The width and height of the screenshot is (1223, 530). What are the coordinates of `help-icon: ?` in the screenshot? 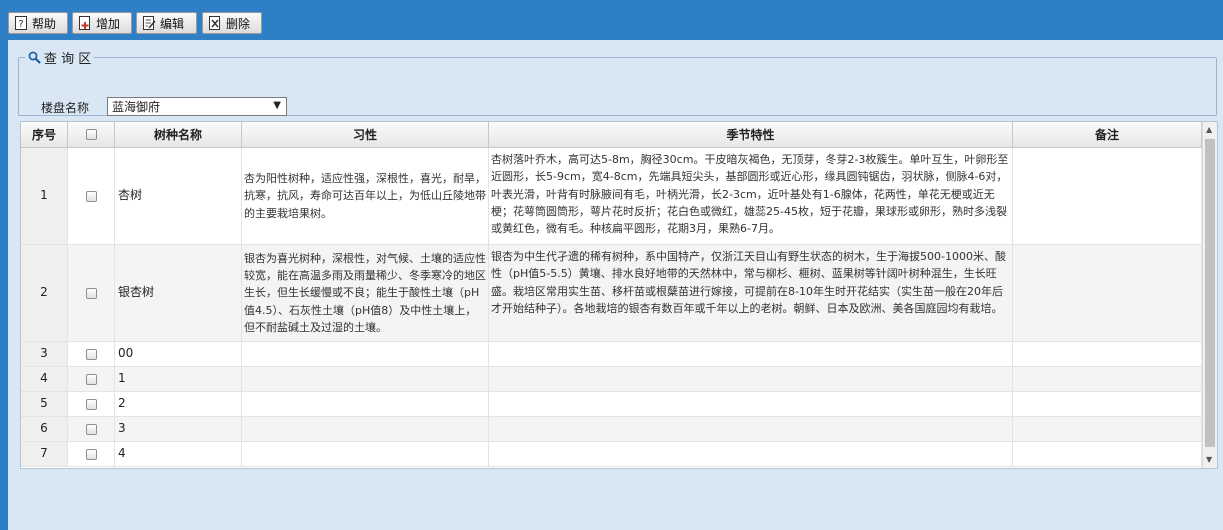 It's located at (21, 23).